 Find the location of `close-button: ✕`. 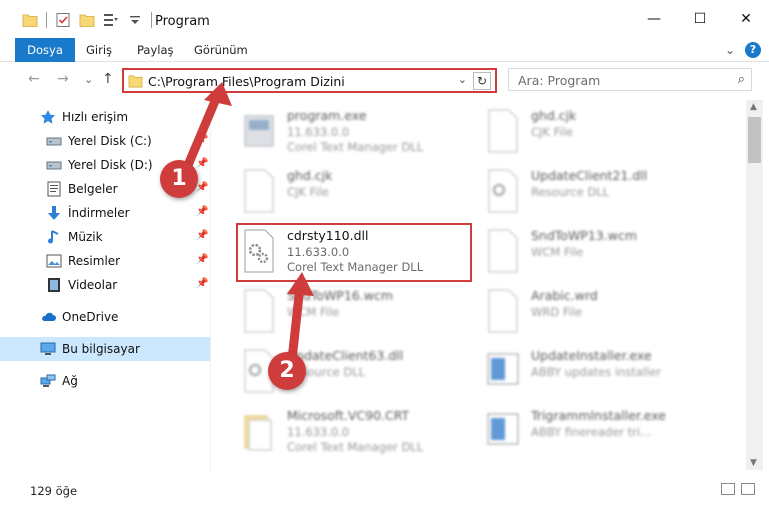

close-button: ✕ is located at coordinates (746, 19).